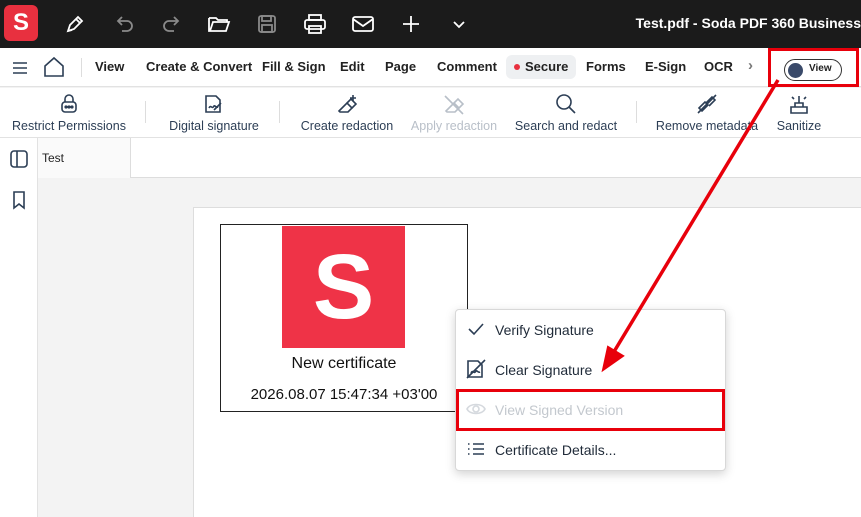 This screenshot has width=861, height=517. What do you see at coordinates (795, 70) in the screenshot?
I see `toggle-knob` at bounding box center [795, 70].